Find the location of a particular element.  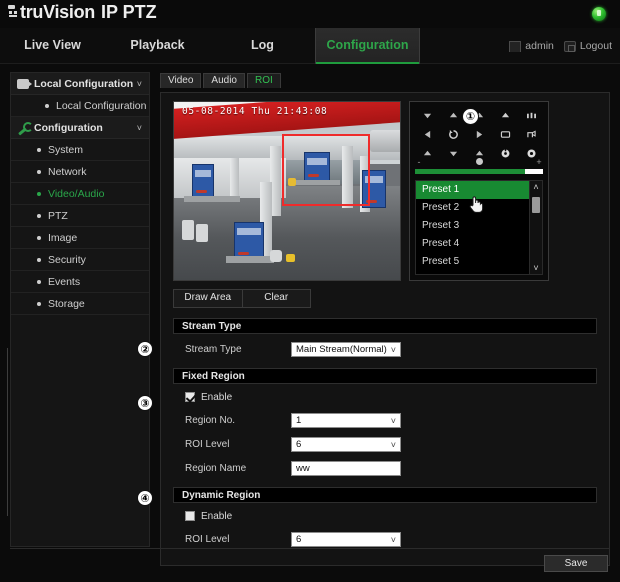

sidebar-item-label: System is located at coordinates (66, 149).